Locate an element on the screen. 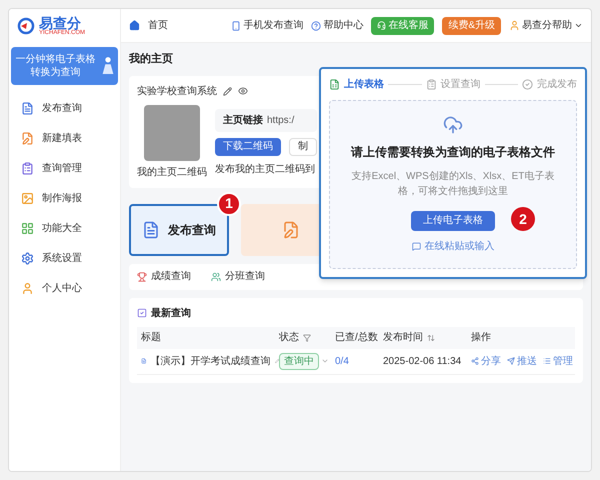 Image resolution: width=600 pixels, height=480 pixels. drop-zone: 请上传需要转换为查询的电子表格文件 支持Excel、WPS创建的Xls、Xlsx、ET电子表格，可将文件拖拽到这里 上传电子表格 2 在线粘贴或输入 is located at coordinates (453, 184).